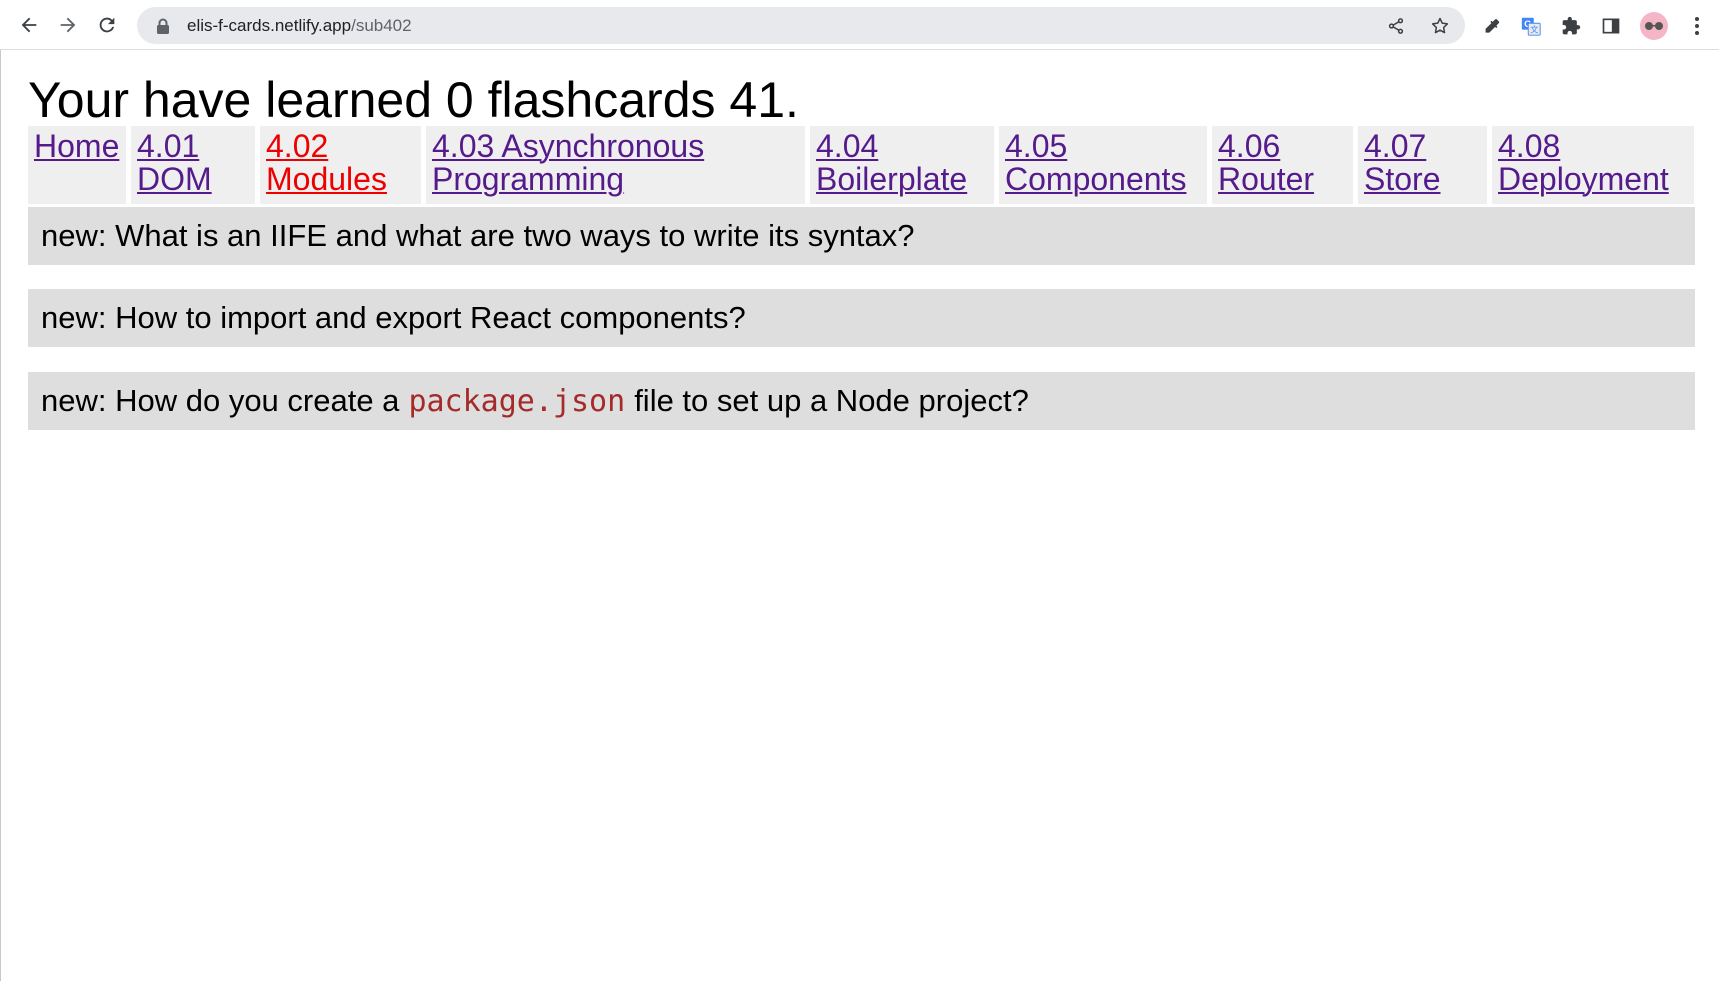 The height and width of the screenshot is (981, 1719). What do you see at coordinates (528, 179) in the screenshot?
I see `nav-link-label-2: Programming` at bounding box center [528, 179].